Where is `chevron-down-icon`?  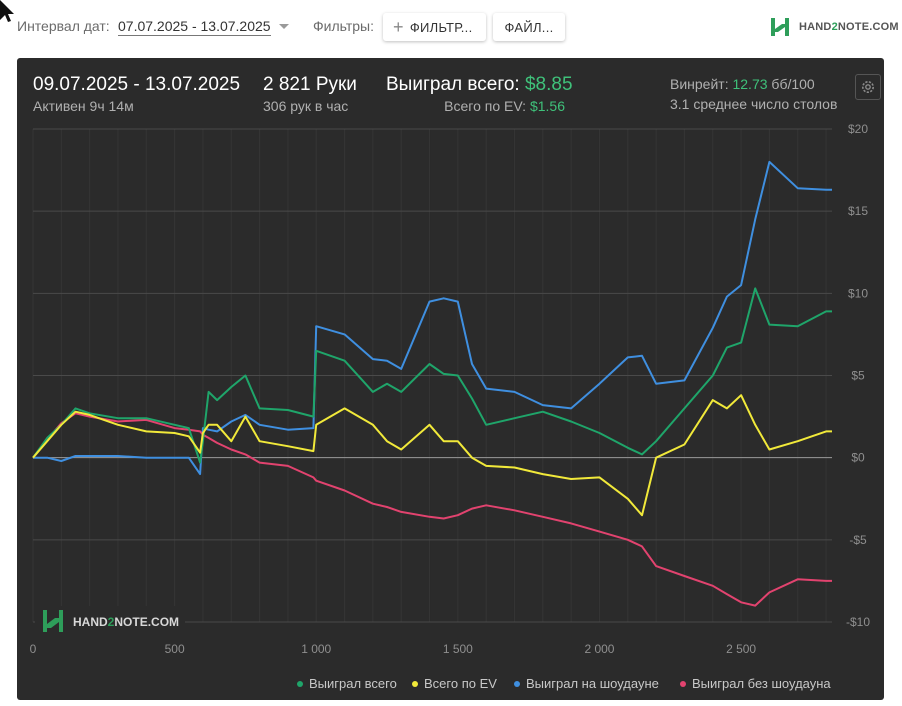 chevron-down-icon is located at coordinates (284, 26).